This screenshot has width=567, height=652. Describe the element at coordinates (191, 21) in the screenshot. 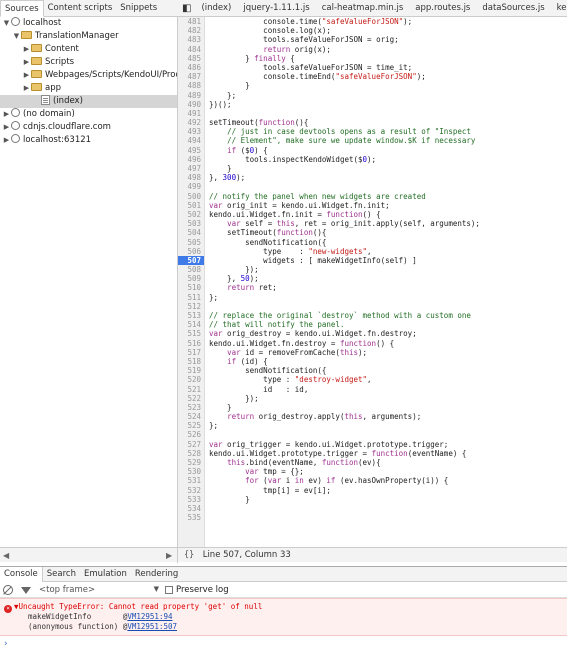

I see `line-number: 481` at that location.